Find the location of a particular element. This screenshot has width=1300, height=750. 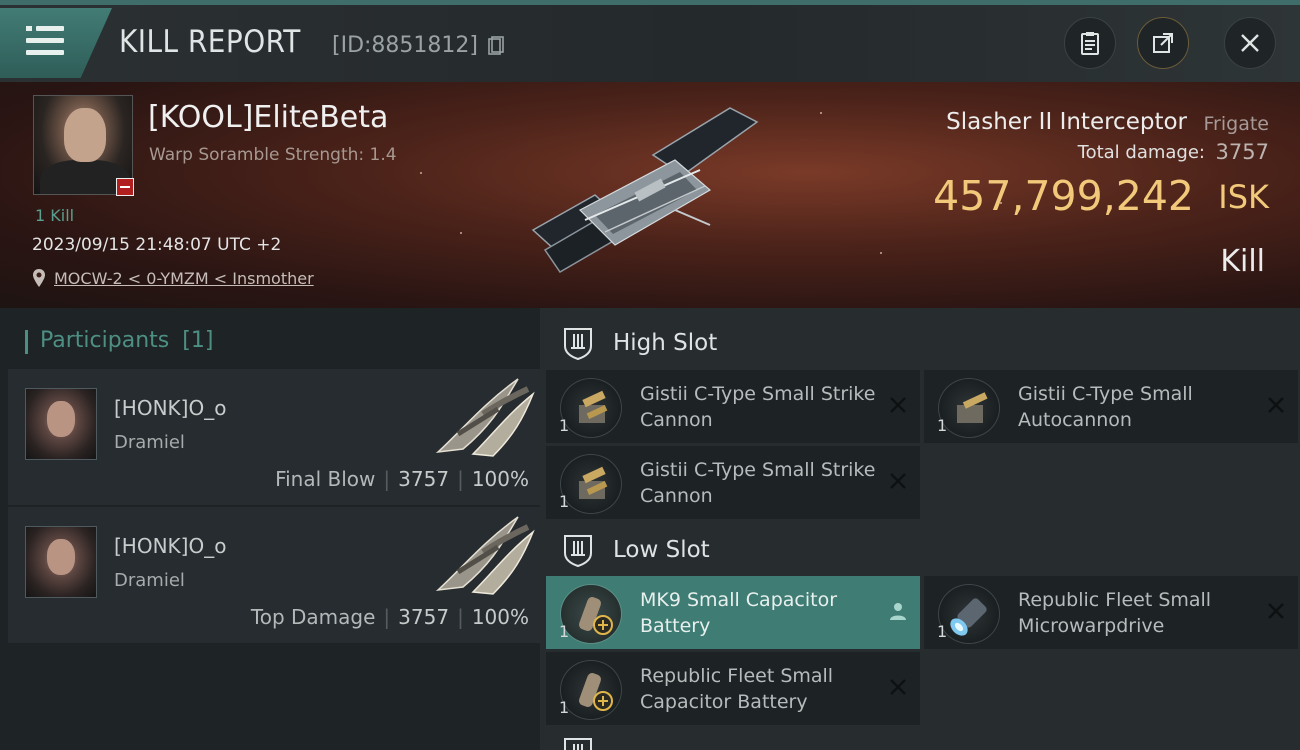

module-name: Republic Fleet Small Capacitor Battery is located at coordinates (737, 689).